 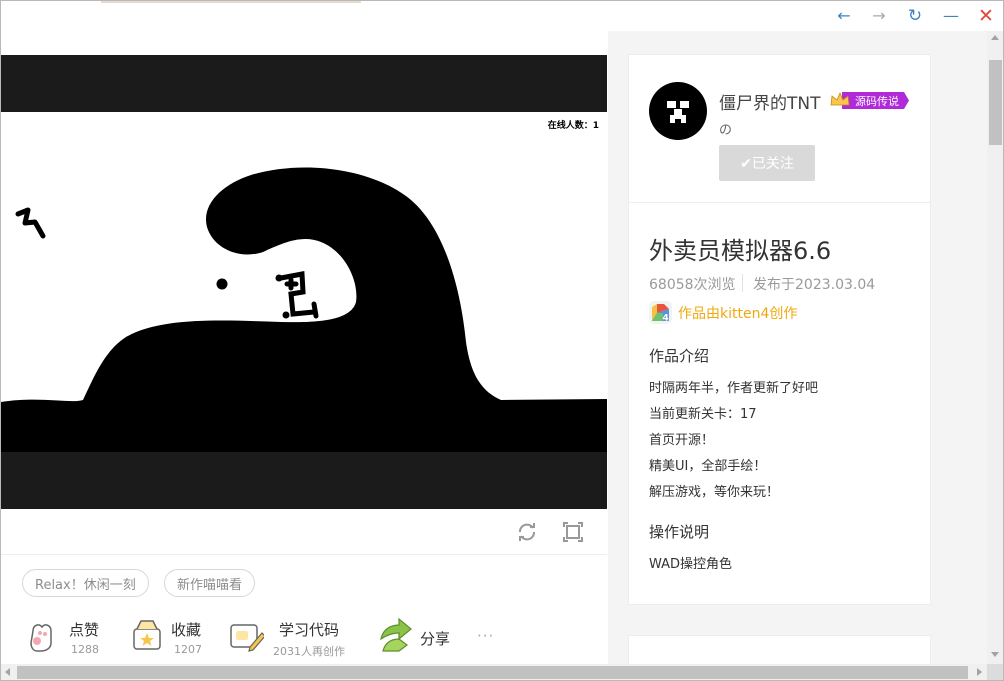 What do you see at coordinates (147, 635) in the screenshot?
I see `favorite-box-icon` at bounding box center [147, 635].